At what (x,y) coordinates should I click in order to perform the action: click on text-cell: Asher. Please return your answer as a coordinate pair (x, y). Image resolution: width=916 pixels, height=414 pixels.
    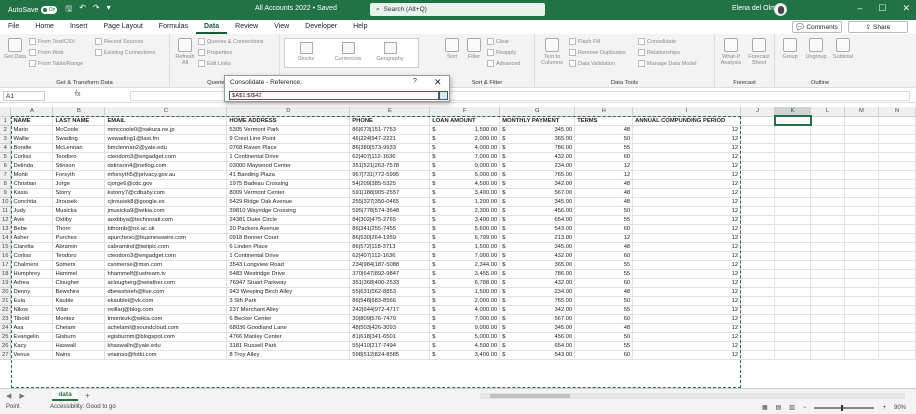
    Looking at the image, I should click on (32, 238).